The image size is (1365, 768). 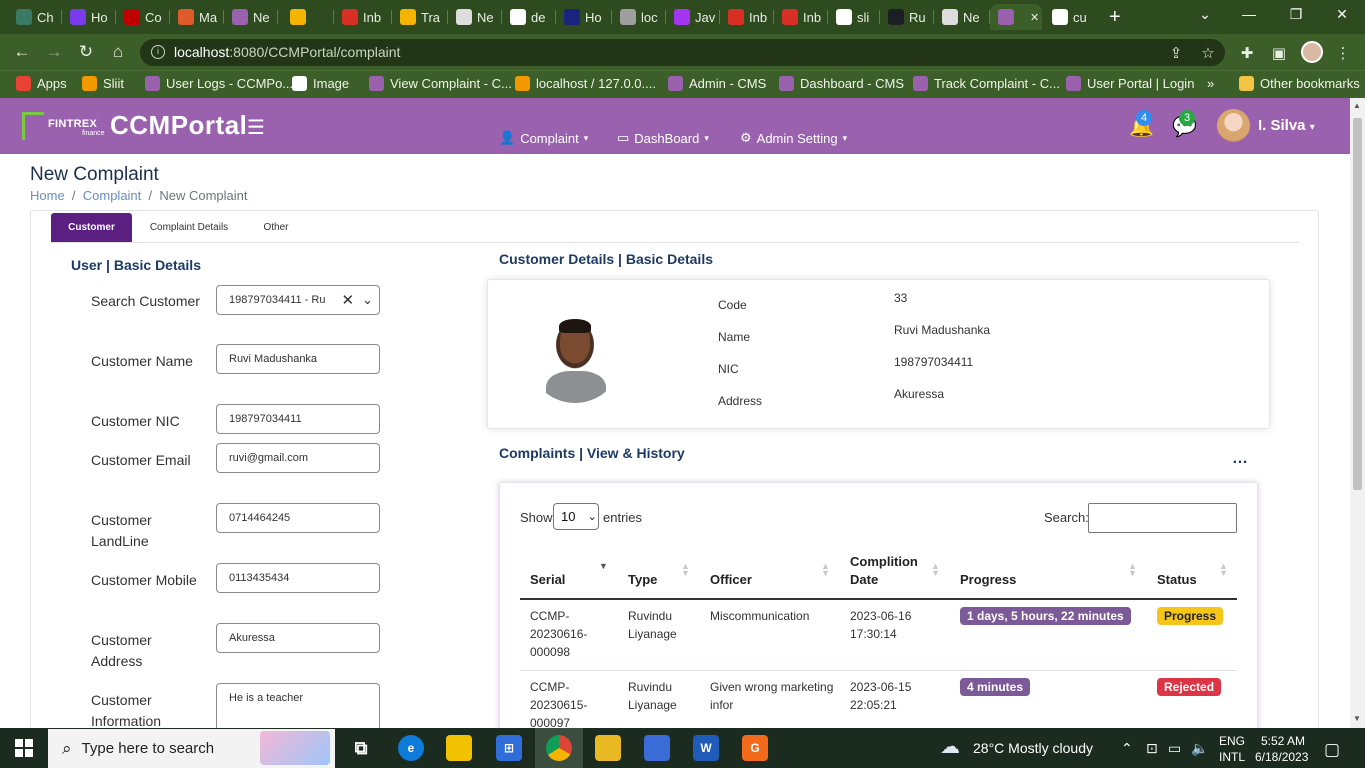 What do you see at coordinates (717, 83) in the screenshot?
I see `bookmark-item: Admin - CMS` at bounding box center [717, 83].